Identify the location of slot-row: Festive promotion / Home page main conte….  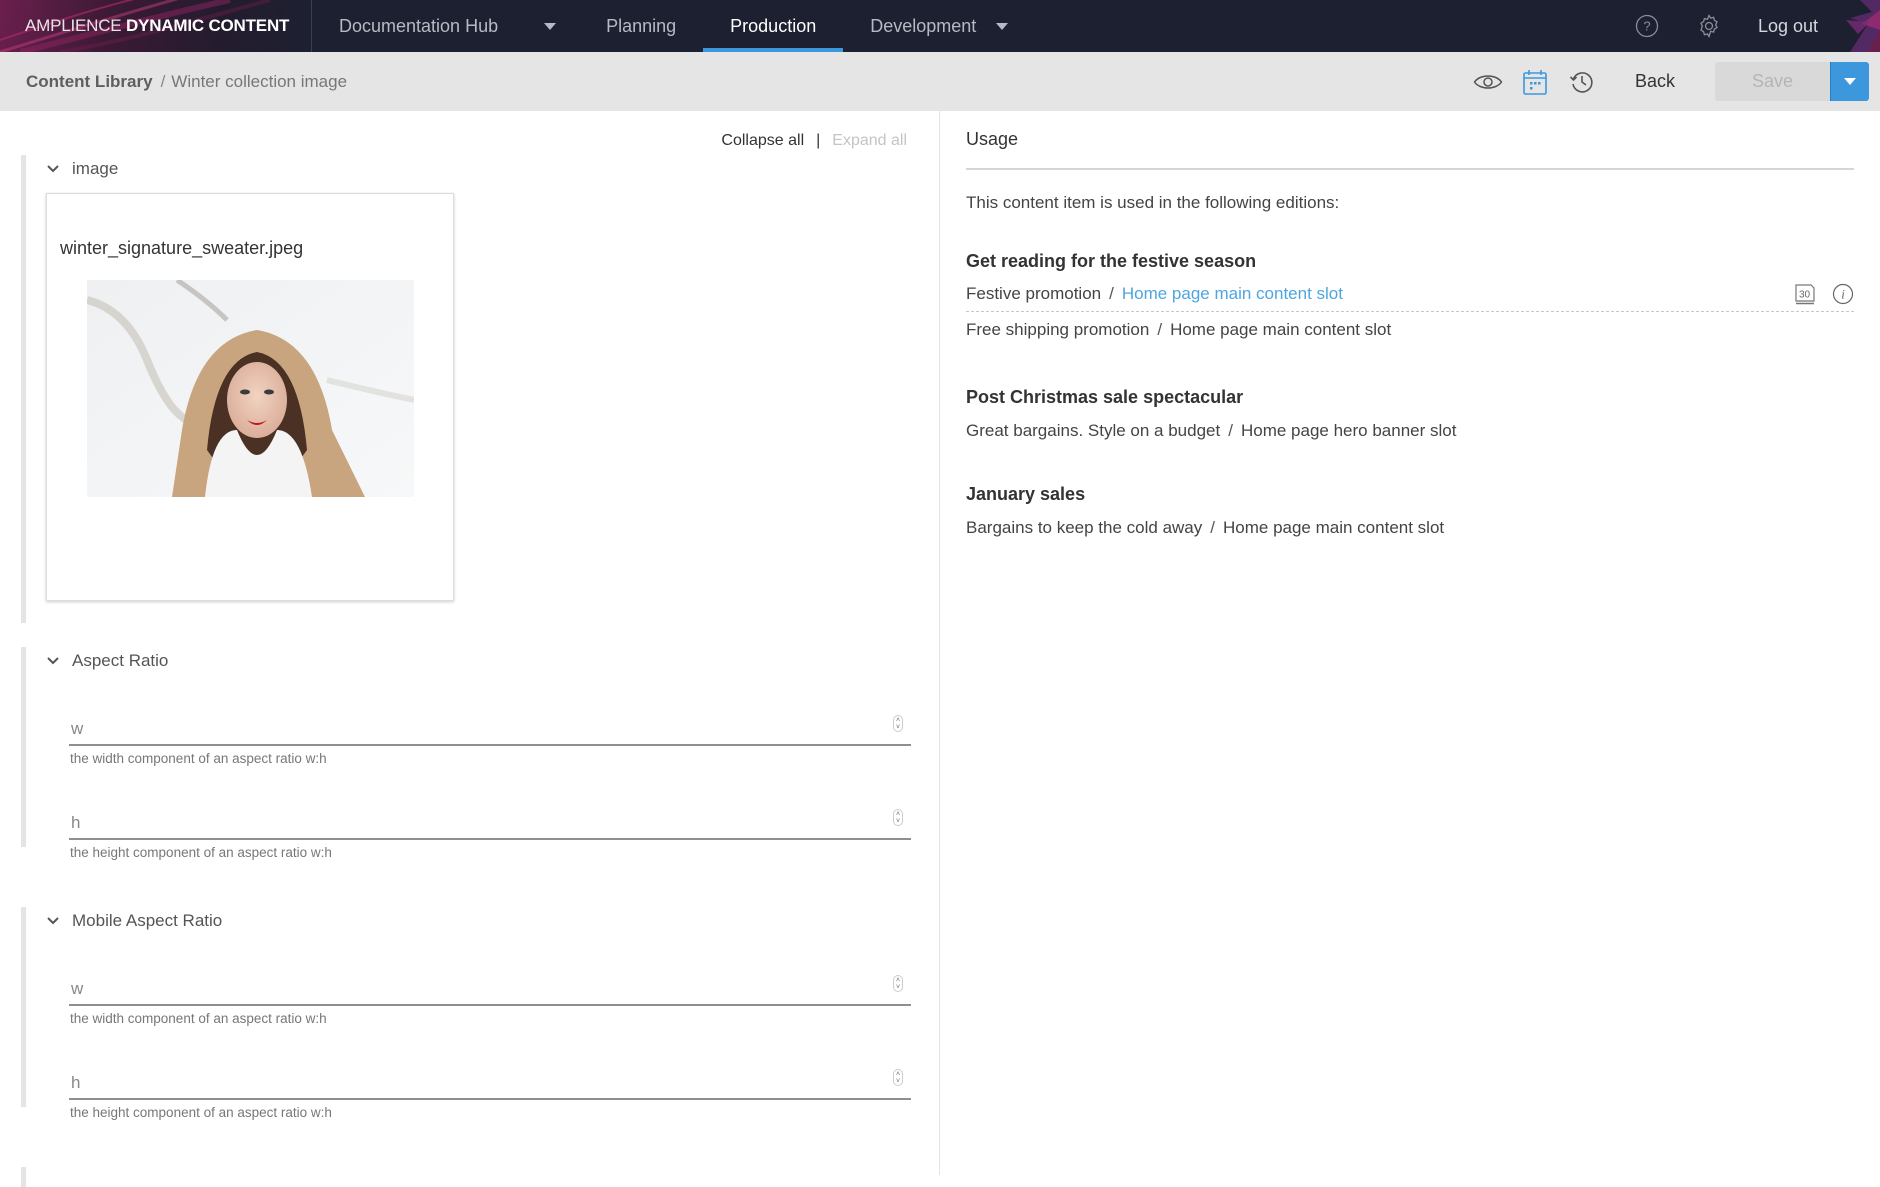
(1410, 294).